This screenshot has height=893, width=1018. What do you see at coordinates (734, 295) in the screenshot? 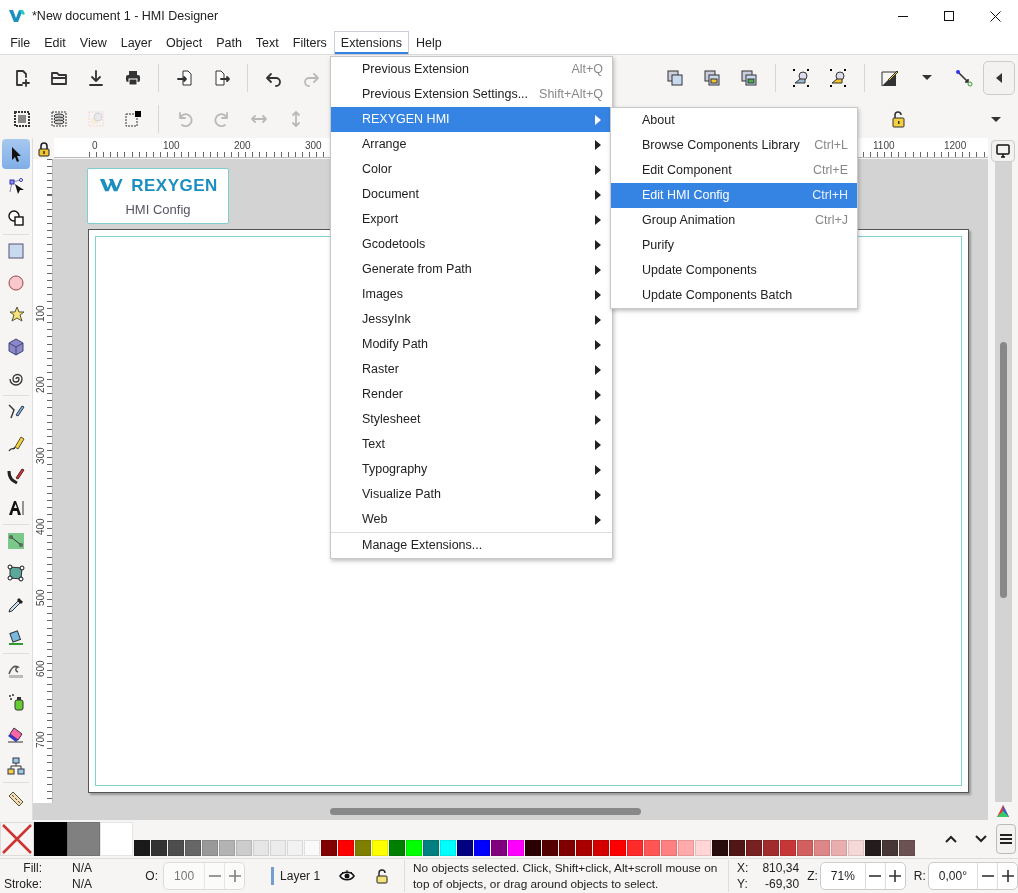
I see `menu-item: Update Components Batch` at bounding box center [734, 295].